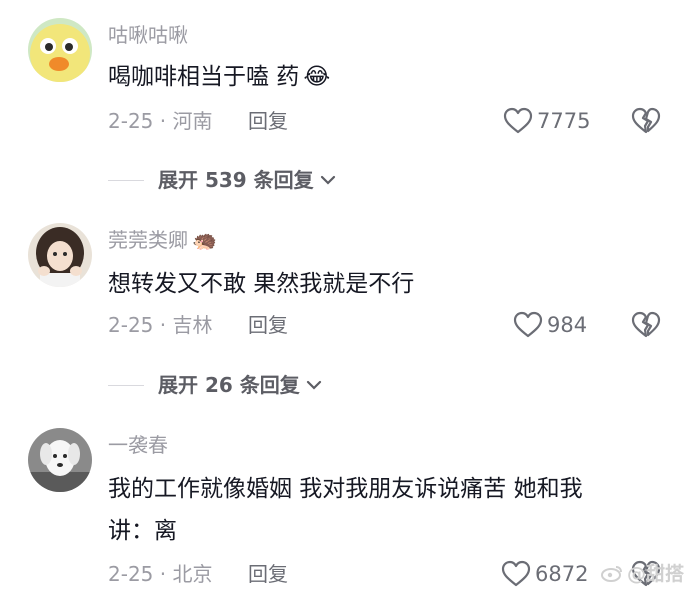 Image resolution: width=690 pixels, height=596 pixels. Describe the element at coordinates (204, 77) in the screenshot. I see `comment-text-body: 喝咖啡相当于嗑 药` at that location.